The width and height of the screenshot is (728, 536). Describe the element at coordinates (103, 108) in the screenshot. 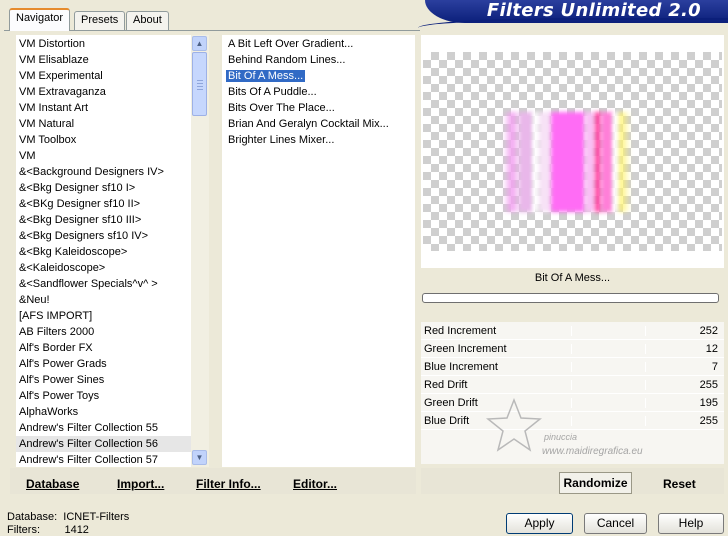

I see `category-item: VM Instant Art` at that location.